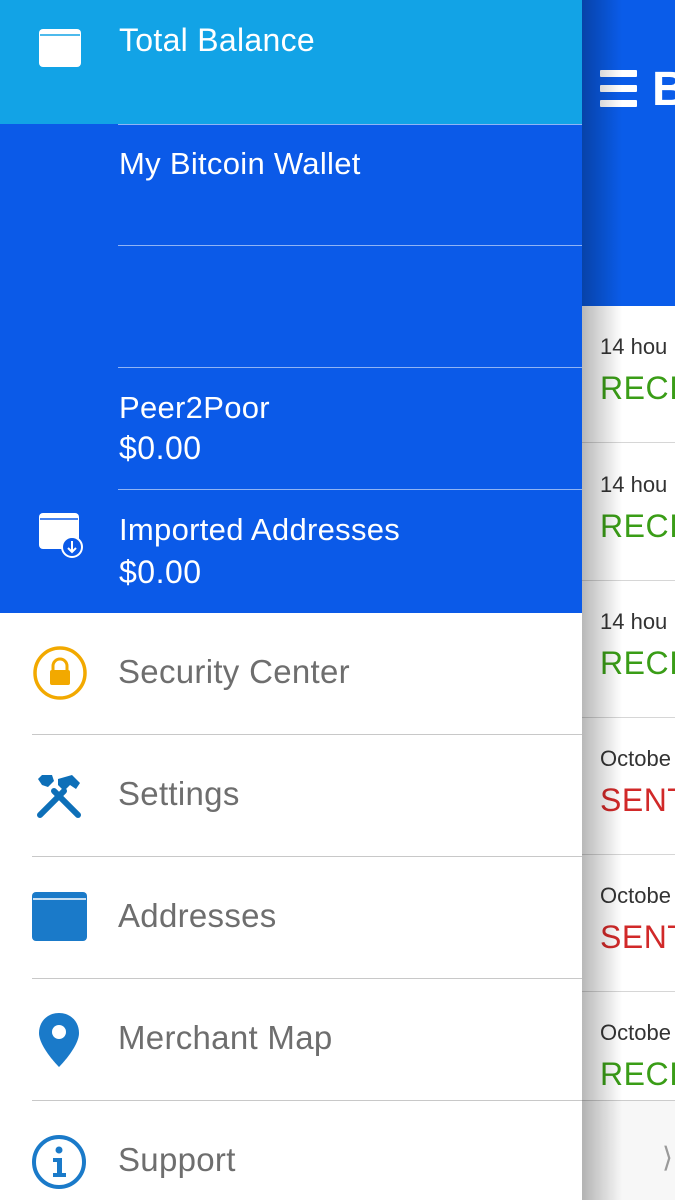  Describe the element at coordinates (179, 793) in the screenshot. I see `menu-label: Settings` at that location.